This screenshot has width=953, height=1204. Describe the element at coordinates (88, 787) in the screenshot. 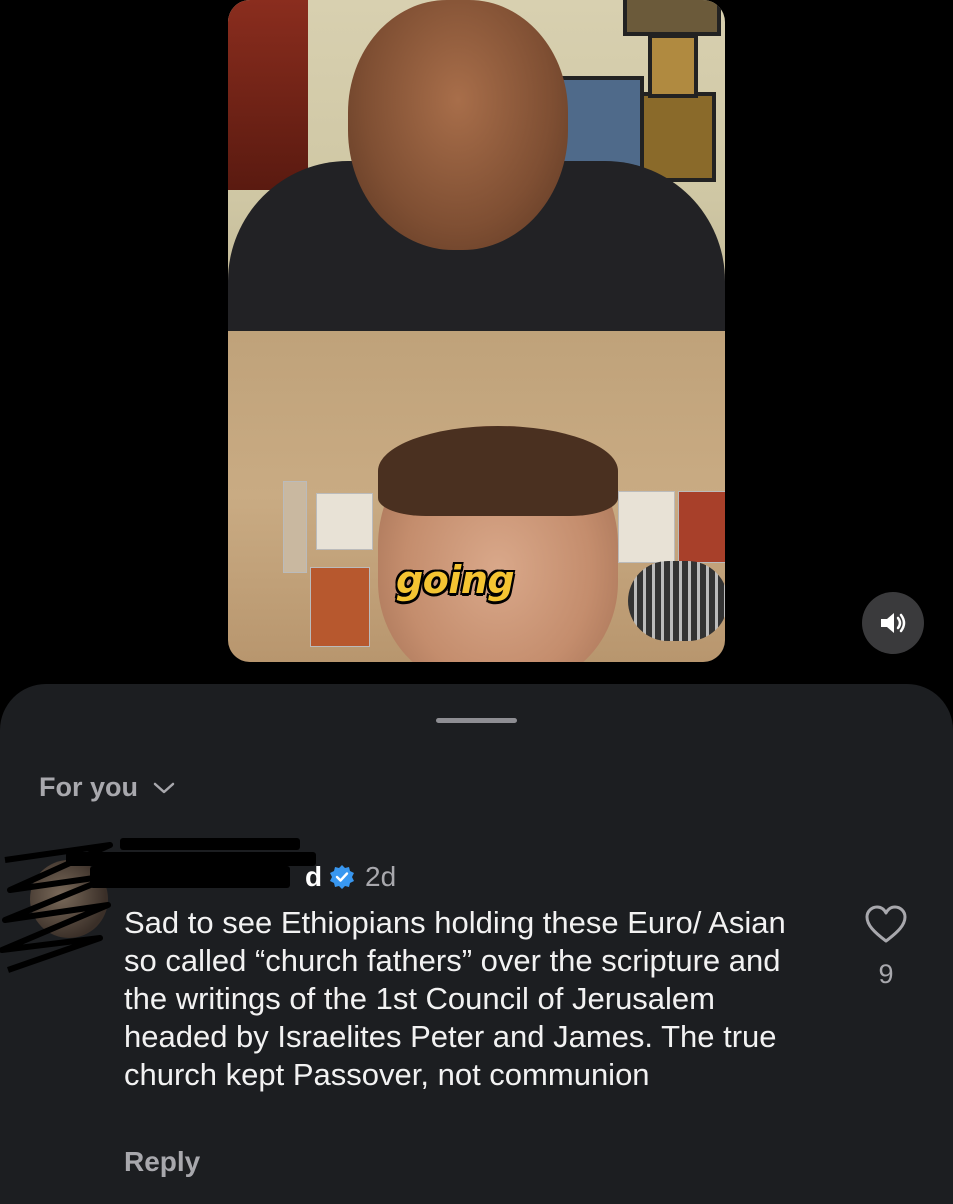

I see `sort-label: For you` at that location.